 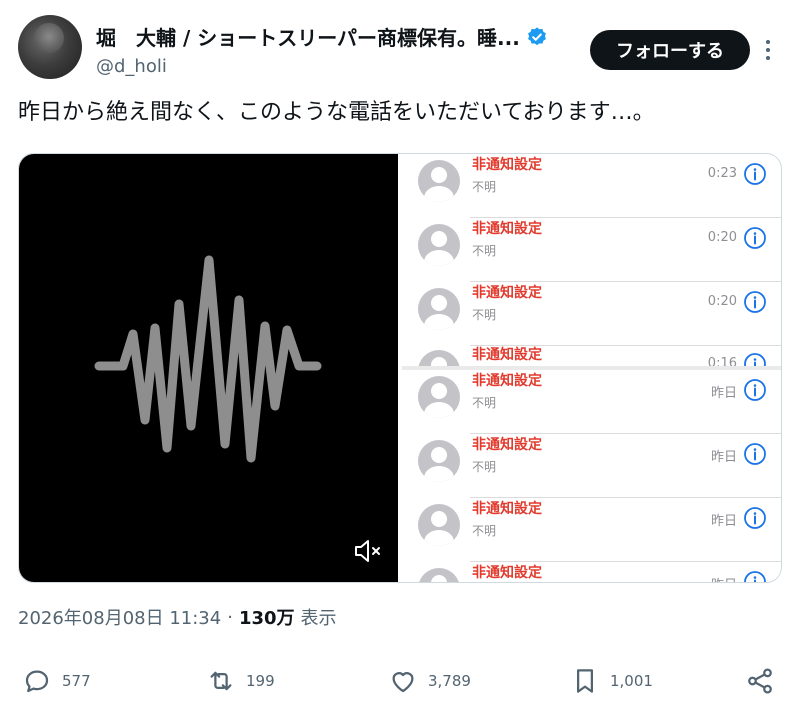 I want to click on repost-icon, so click(x=221, y=681).